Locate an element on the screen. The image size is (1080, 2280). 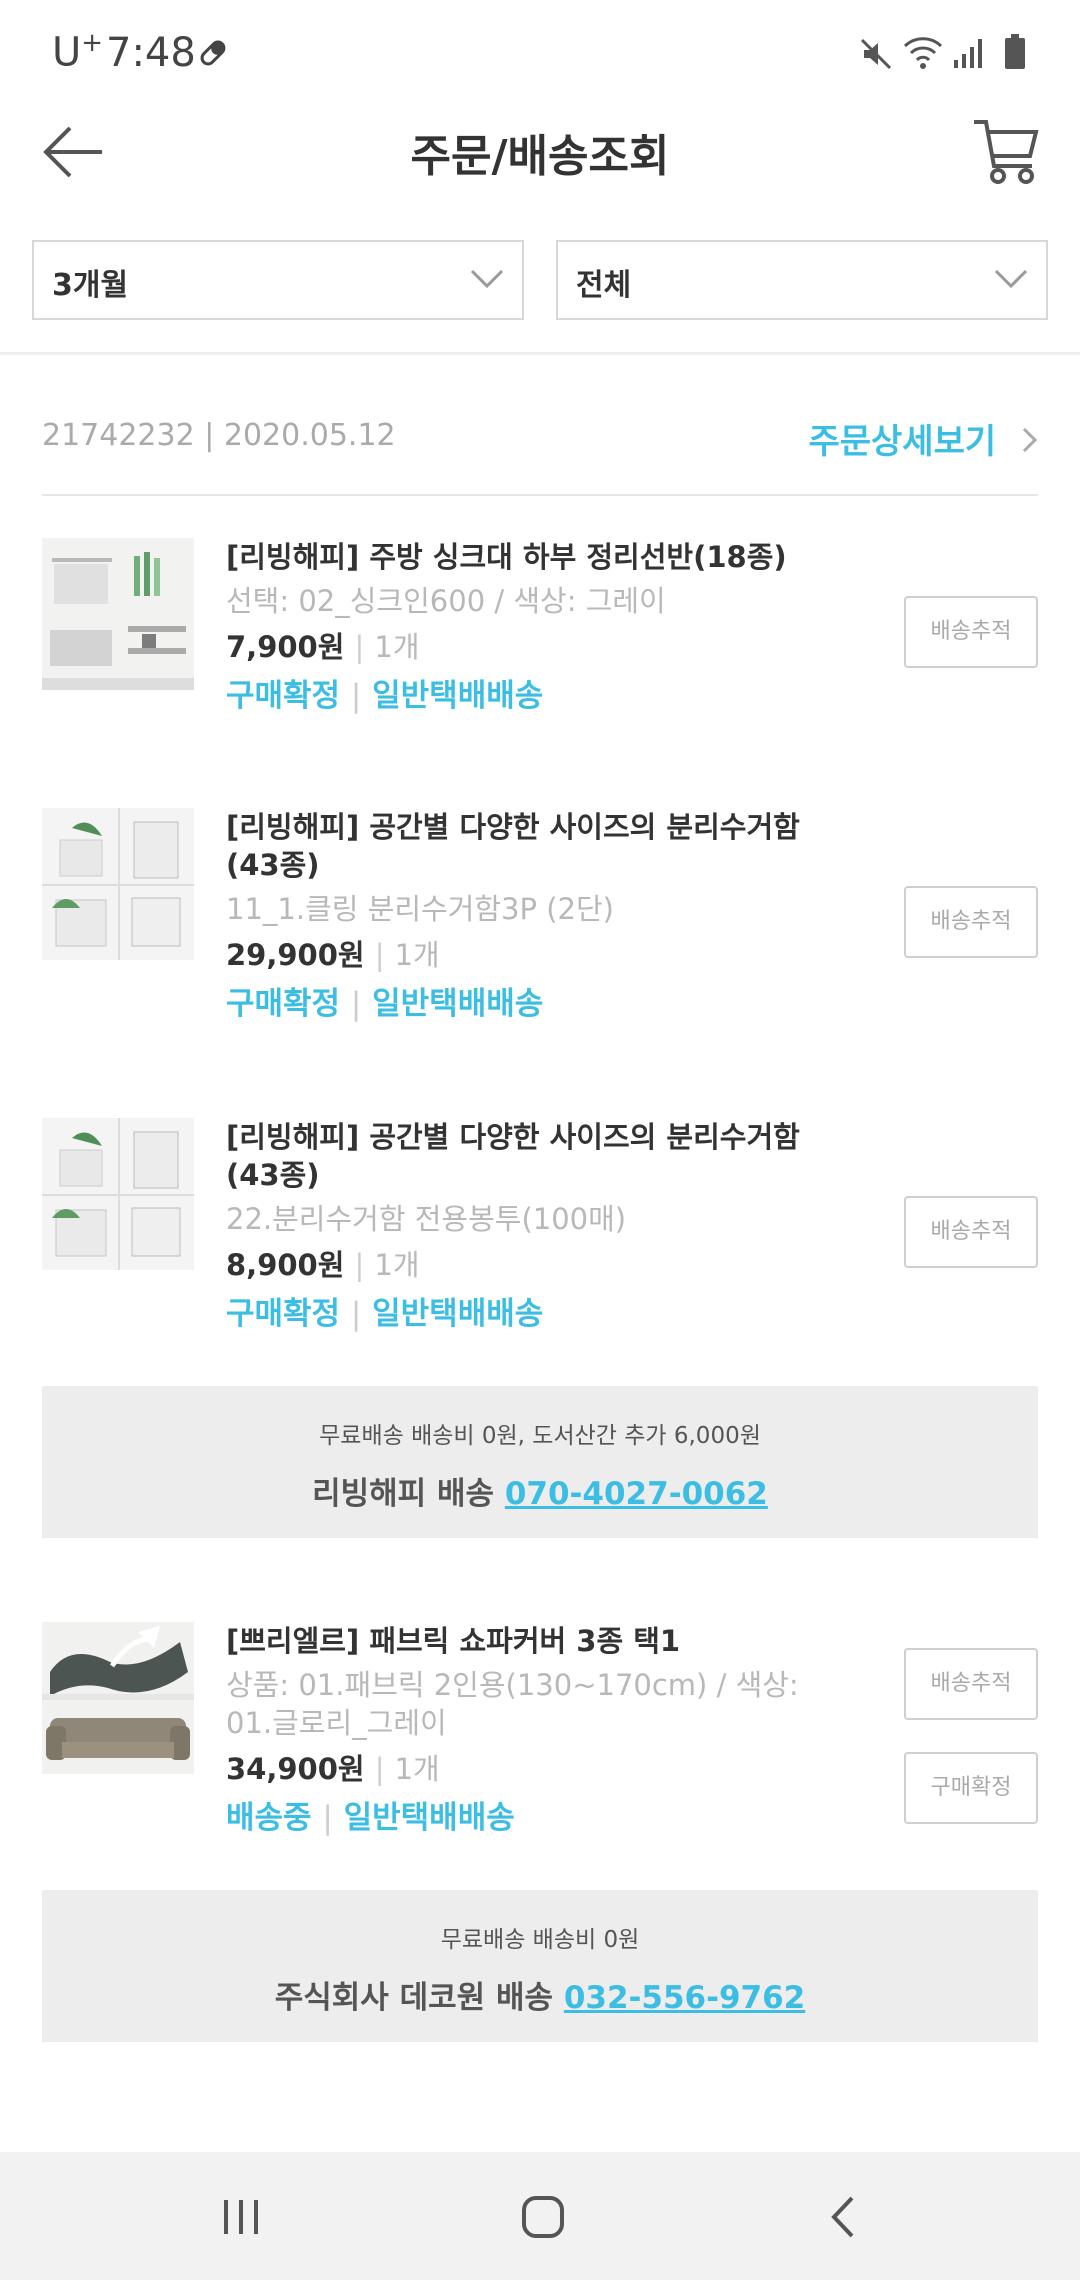
seller-contact: 주식회사 데코원 배송 032-556-9762 is located at coordinates (540, 1994).